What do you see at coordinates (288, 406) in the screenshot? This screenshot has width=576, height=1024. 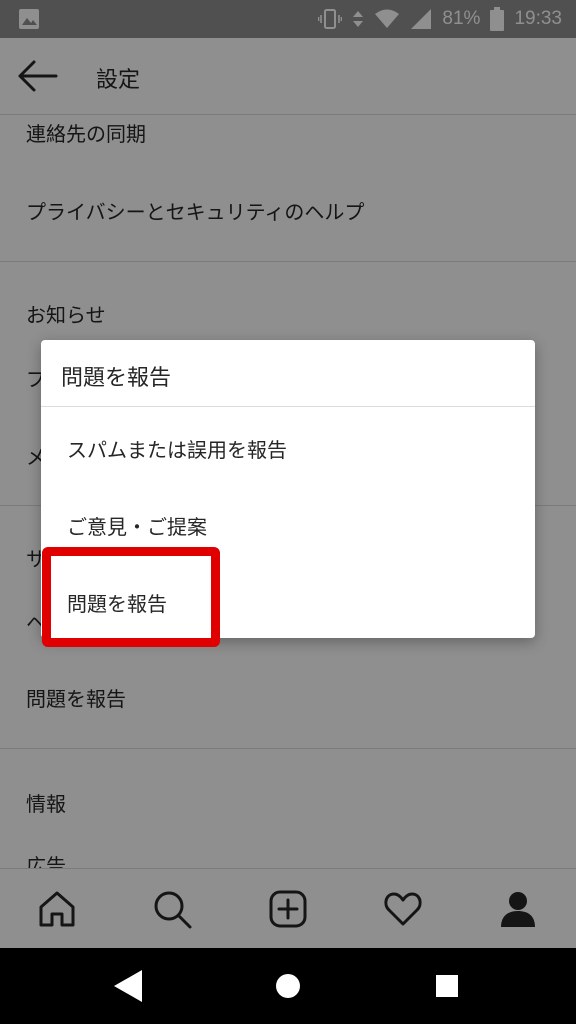 I see `dialog-divider` at bounding box center [288, 406].